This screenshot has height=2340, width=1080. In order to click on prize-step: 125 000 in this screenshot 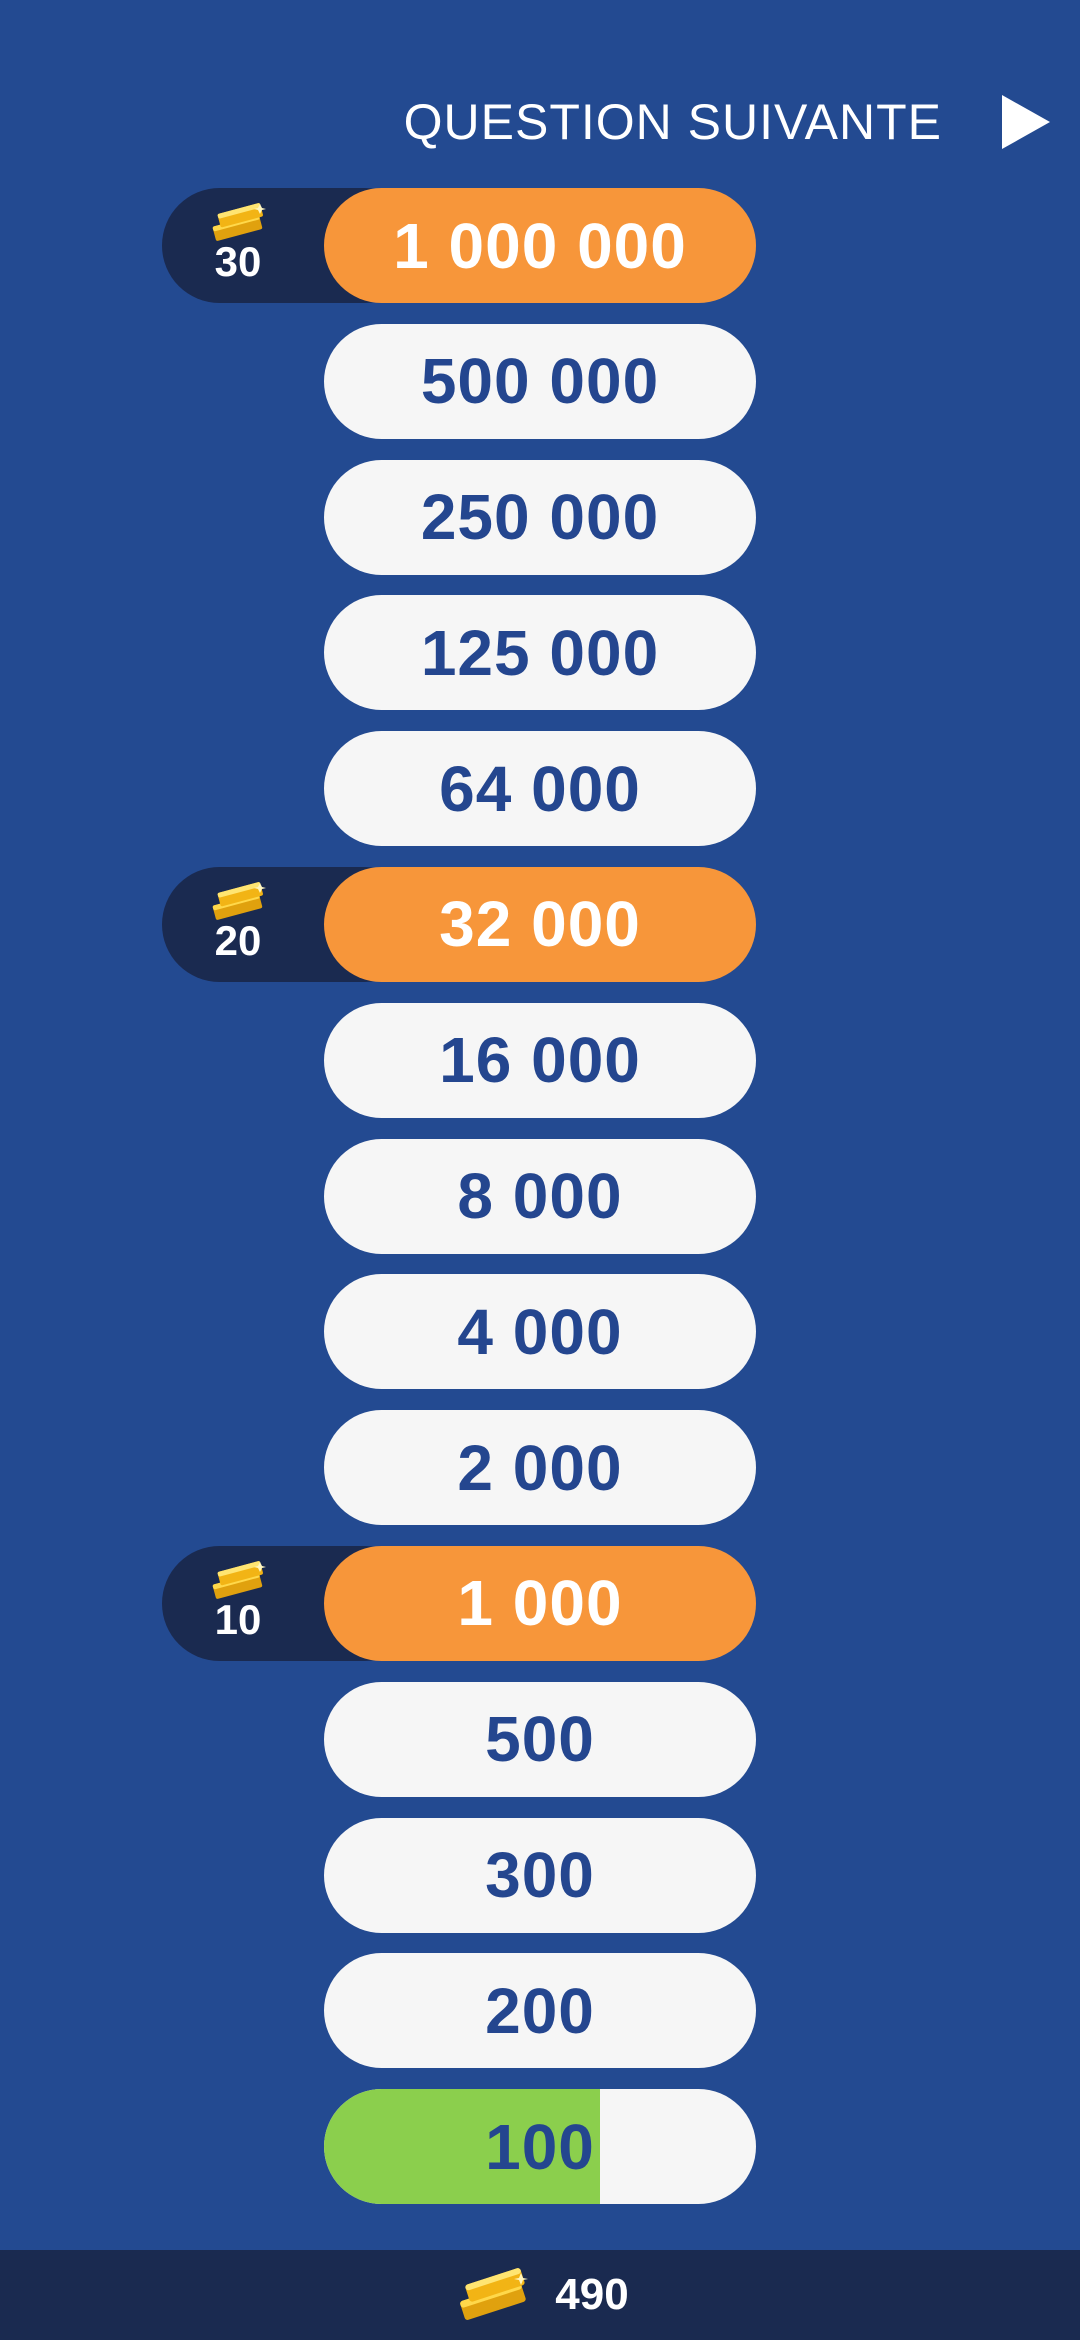, I will do `click(540, 653)`.